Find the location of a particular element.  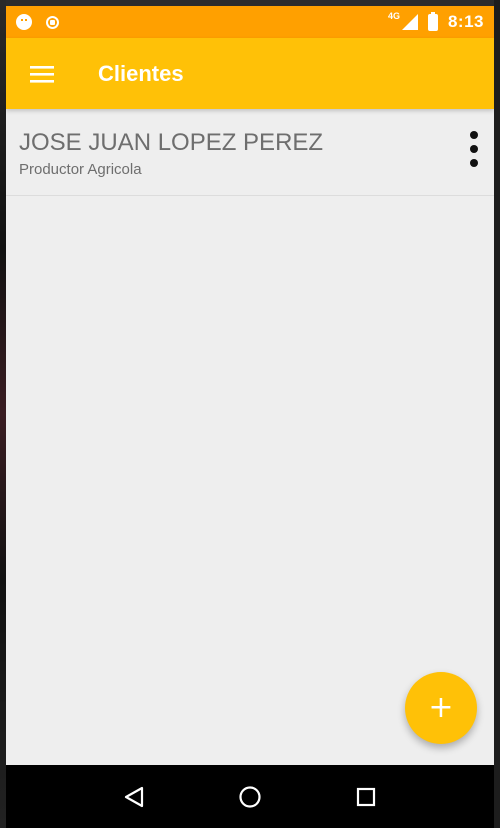

system-navigation-bar is located at coordinates (250, 796).